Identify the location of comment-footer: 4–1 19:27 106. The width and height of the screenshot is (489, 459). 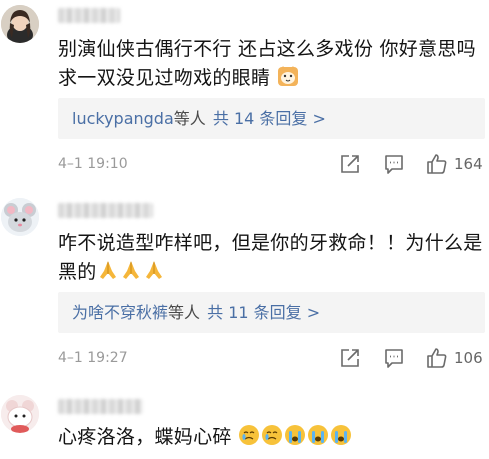
(271, 360).